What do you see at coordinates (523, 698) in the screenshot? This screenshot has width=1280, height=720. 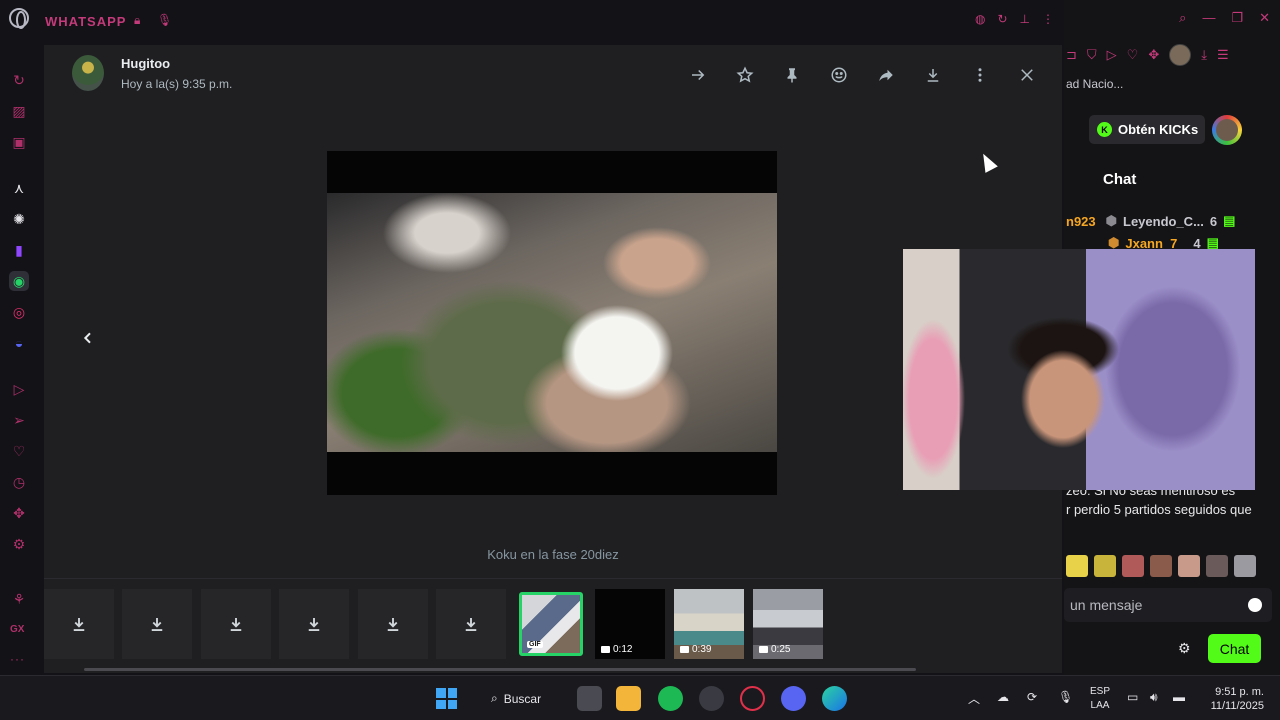 I see `taskbar-search: ⌕ Buscar` at bounding box center [523, 698].